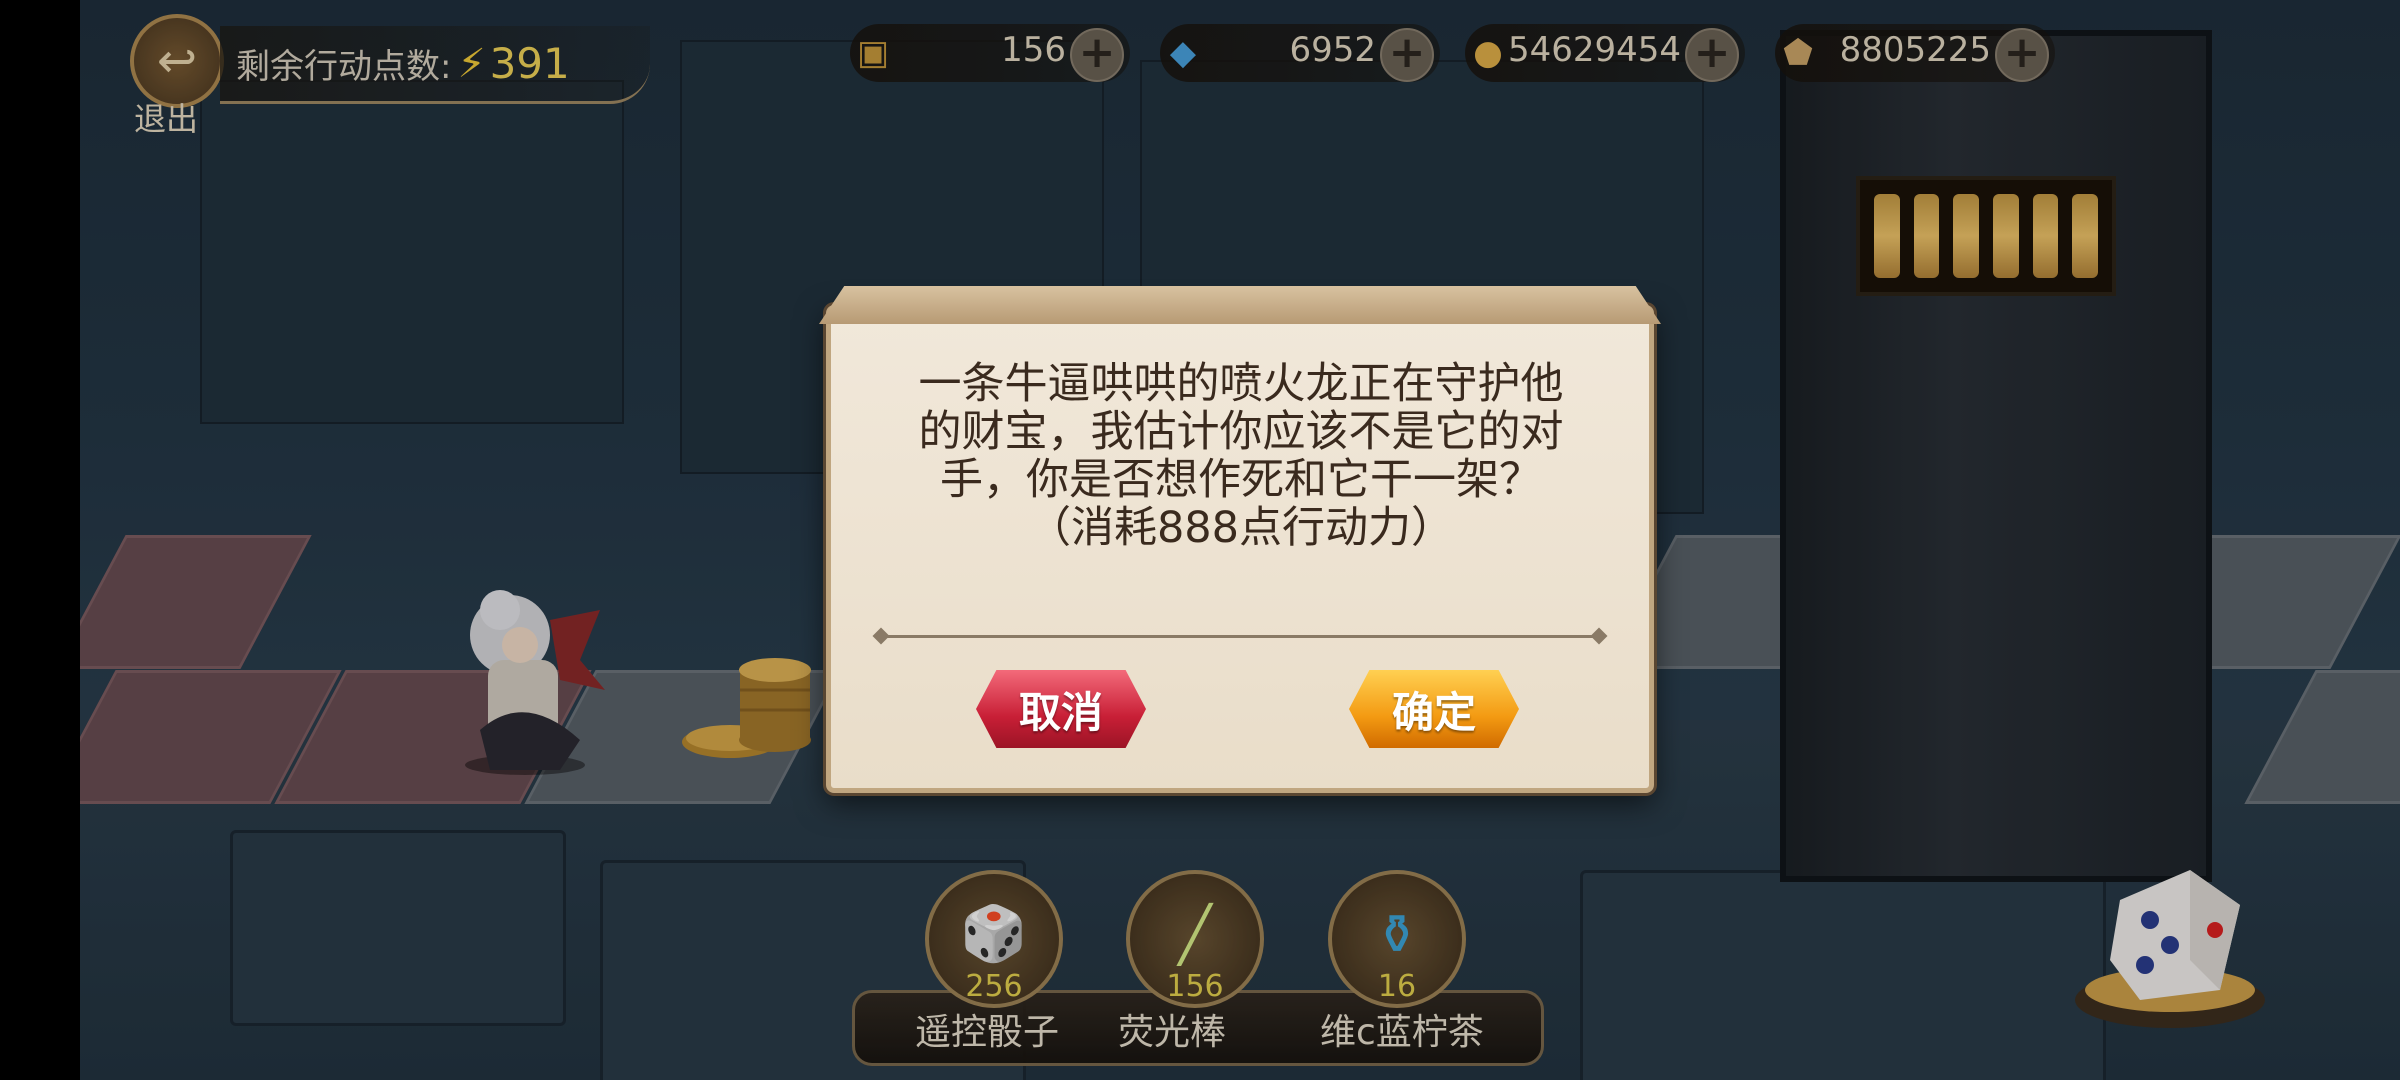  What do you see at coordinates (1434, 709) in the screenshot?
I see `confirm-button: 确定` at bounding box center [1434, 709].